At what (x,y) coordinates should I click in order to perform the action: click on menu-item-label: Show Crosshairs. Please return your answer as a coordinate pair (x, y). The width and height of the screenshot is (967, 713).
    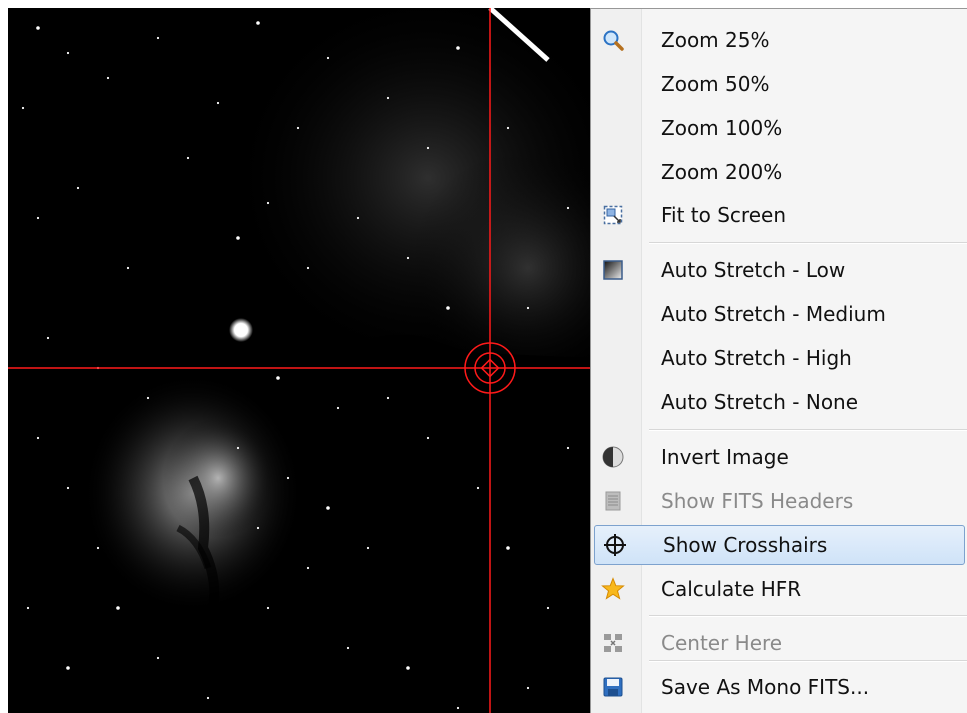
    Looking at the image, I should click on (745, 545).